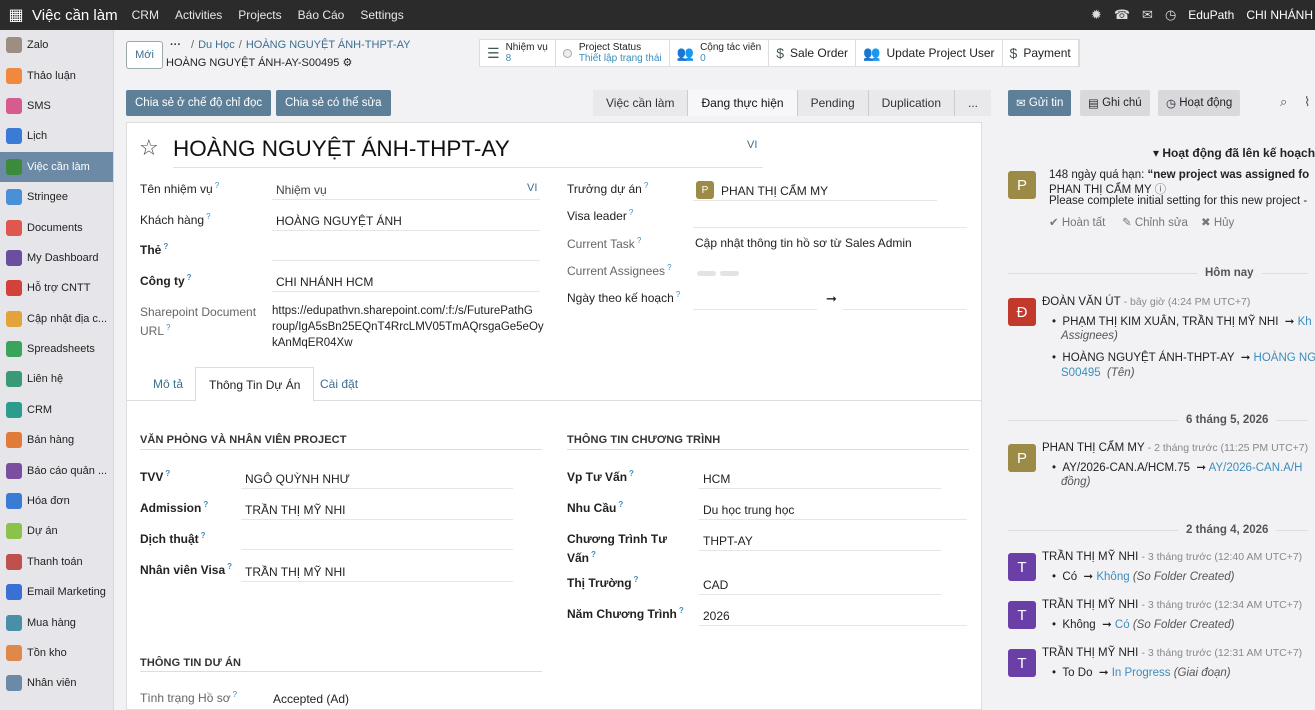 The height and width of the screenshot is (710, 1315). Describe the element at coordinates (1283, 102) in the screenshot. I see `search-icon: ⌕` at that location.